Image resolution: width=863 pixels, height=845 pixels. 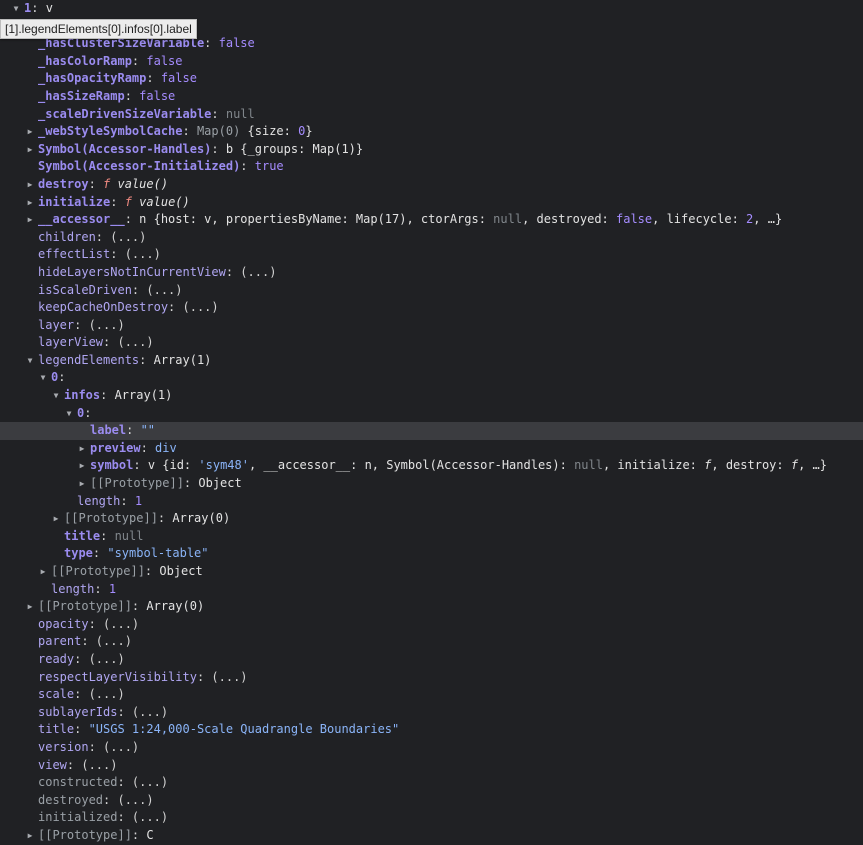 What do you see at coordinates (431, 396) in the screenshot?
I see `tree-row: ▼ infos: Array(1)` at bounding box center [431, 396].